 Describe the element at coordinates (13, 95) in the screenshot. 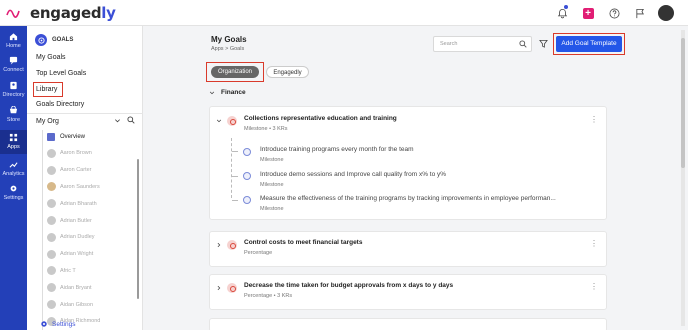

I see `rail-label: Directory` at that location.